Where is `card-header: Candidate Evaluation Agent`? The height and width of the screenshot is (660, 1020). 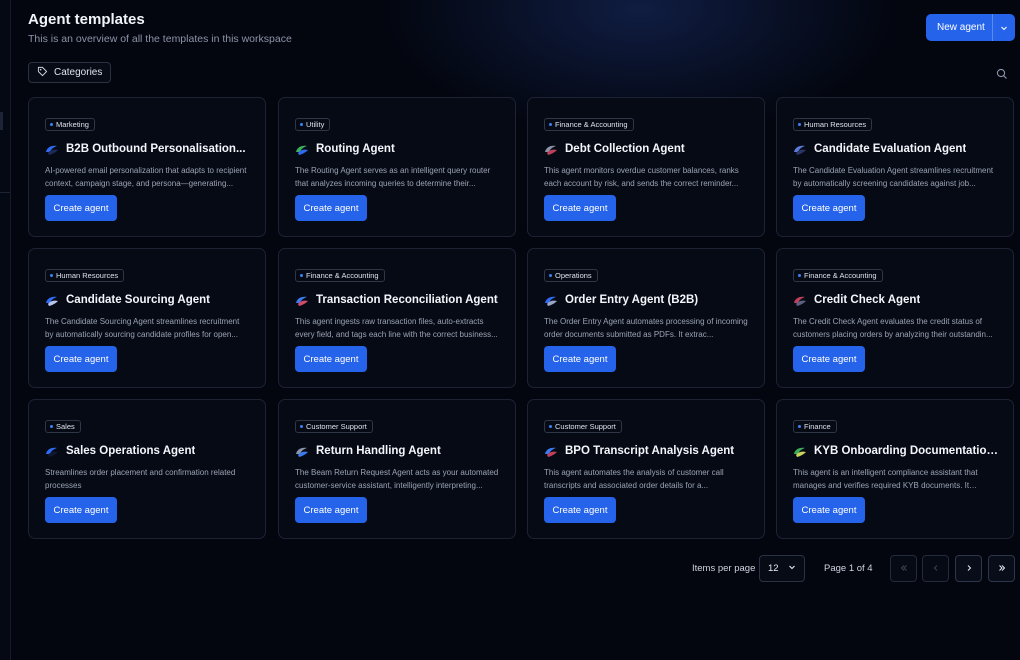 card-header: Candidate Evaluation Agent is located at coordinates (896, 149).